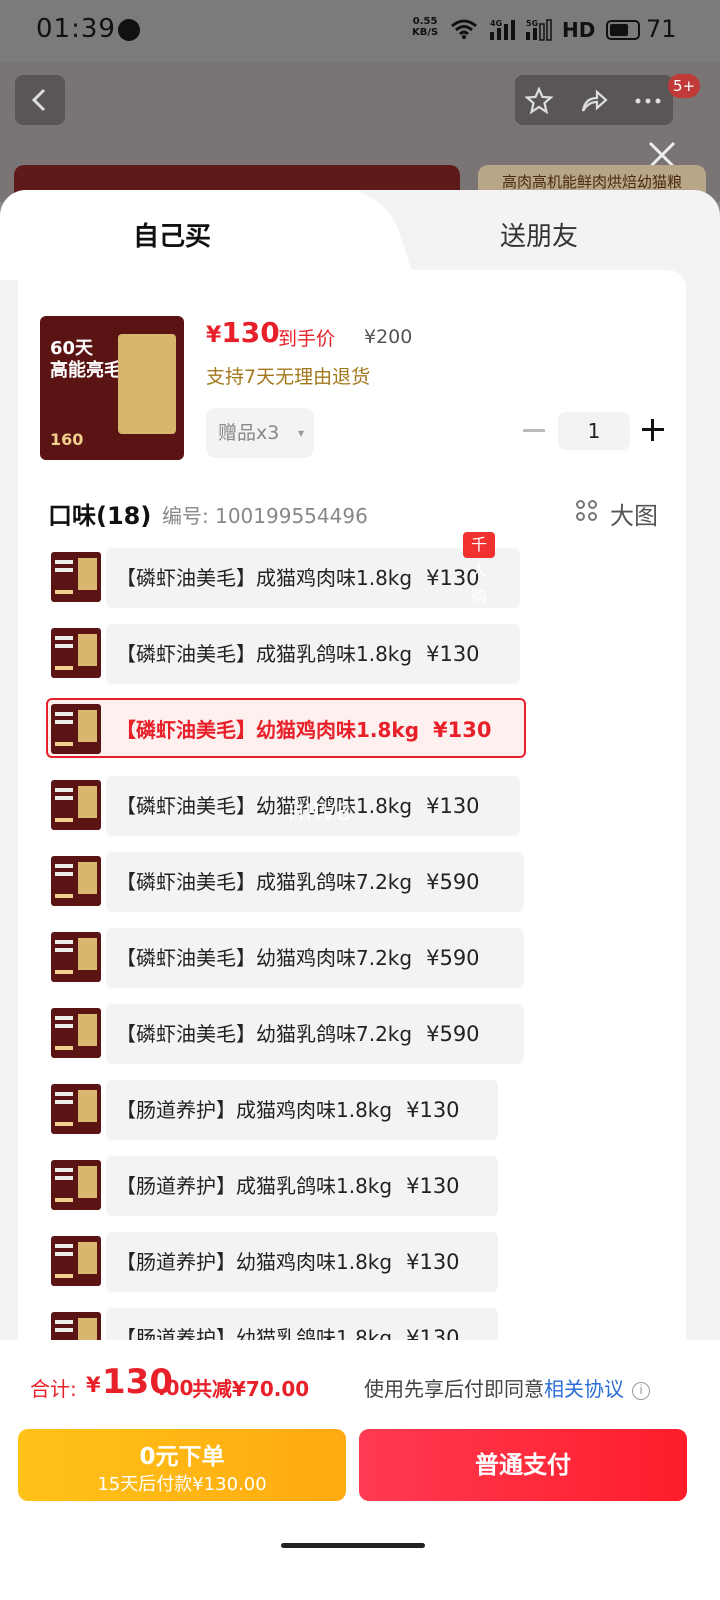 The width and height of the screenshot is (720, 1600). What do you see at coordinates (264, 578) in the screenshot?
I see `variant-name: 【磷虾油美毛】成猫鸡肉味1.8kg` at bounding box center [264, 578].